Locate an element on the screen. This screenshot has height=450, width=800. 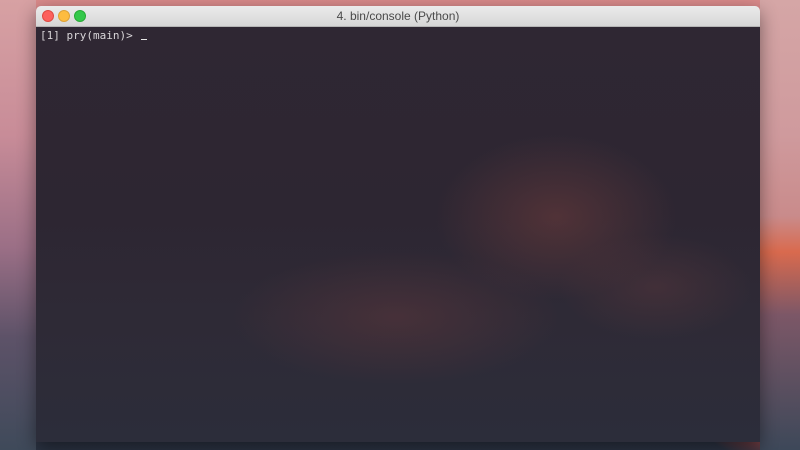
pry-prompt: [1] pry(main)> is located at coordinates (86, 35).